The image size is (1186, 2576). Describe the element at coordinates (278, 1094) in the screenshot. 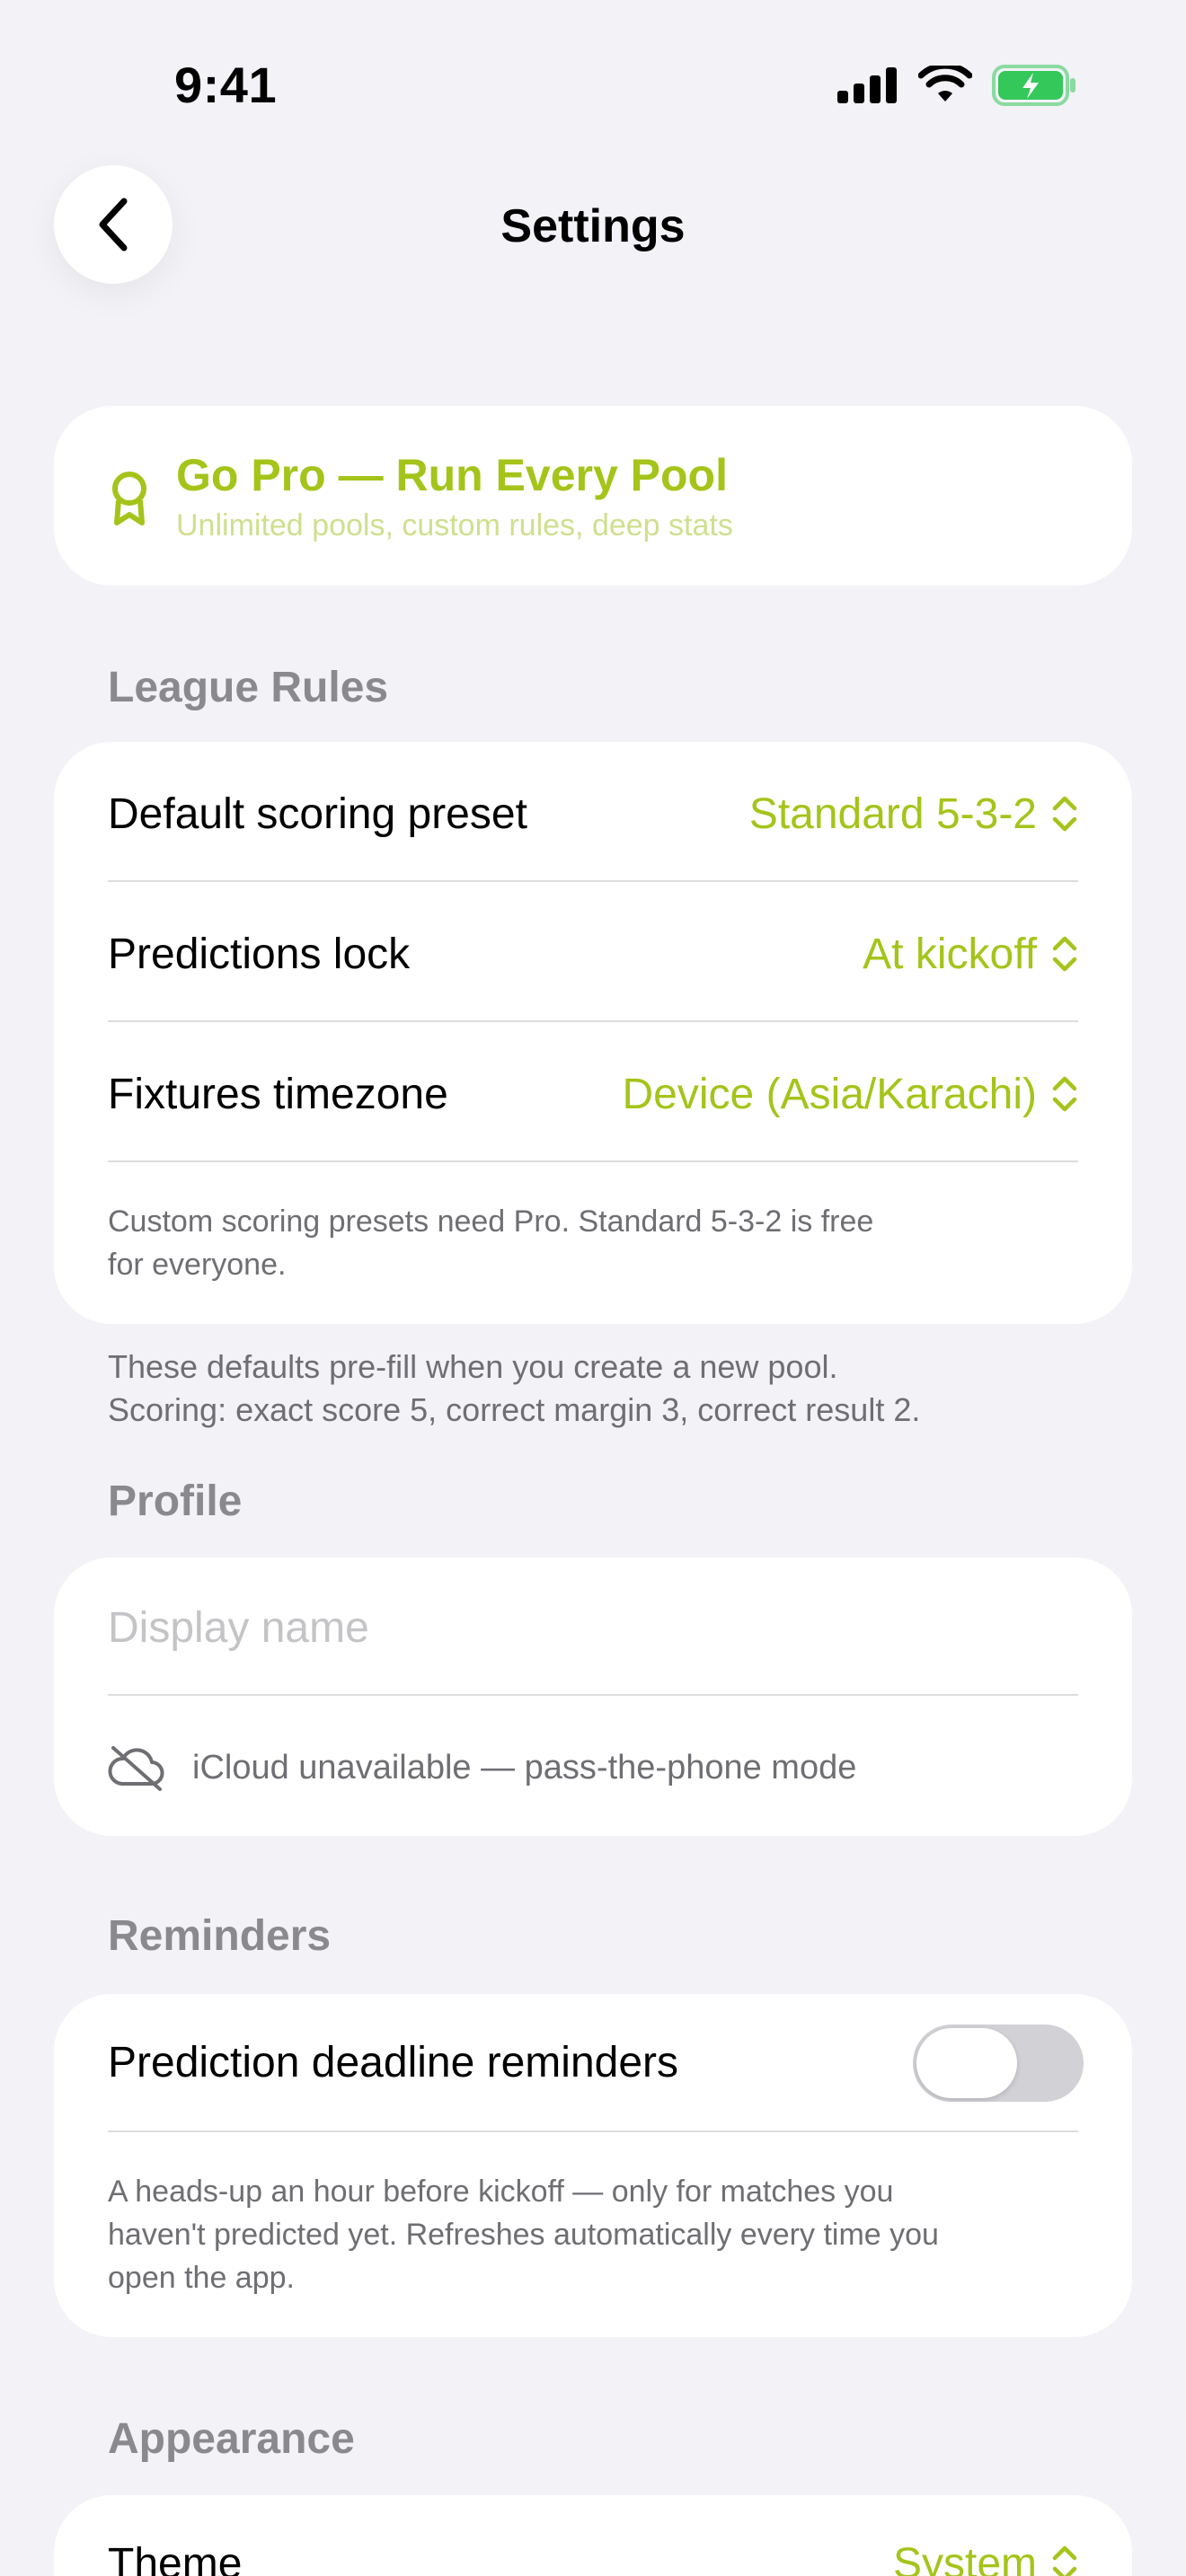

I see `row-label: Fixtures timezone` at that location.